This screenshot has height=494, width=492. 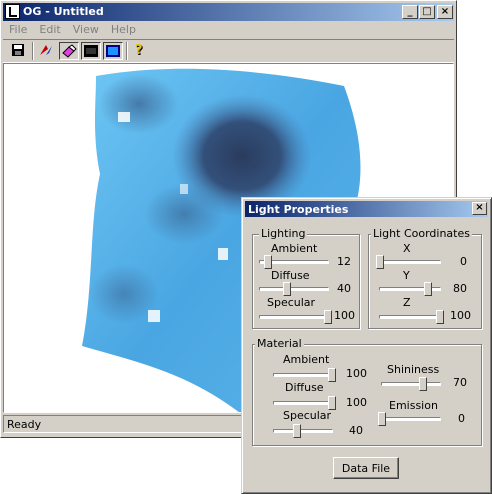 I want to click on black-rect-button, so click(x=91, y=51).